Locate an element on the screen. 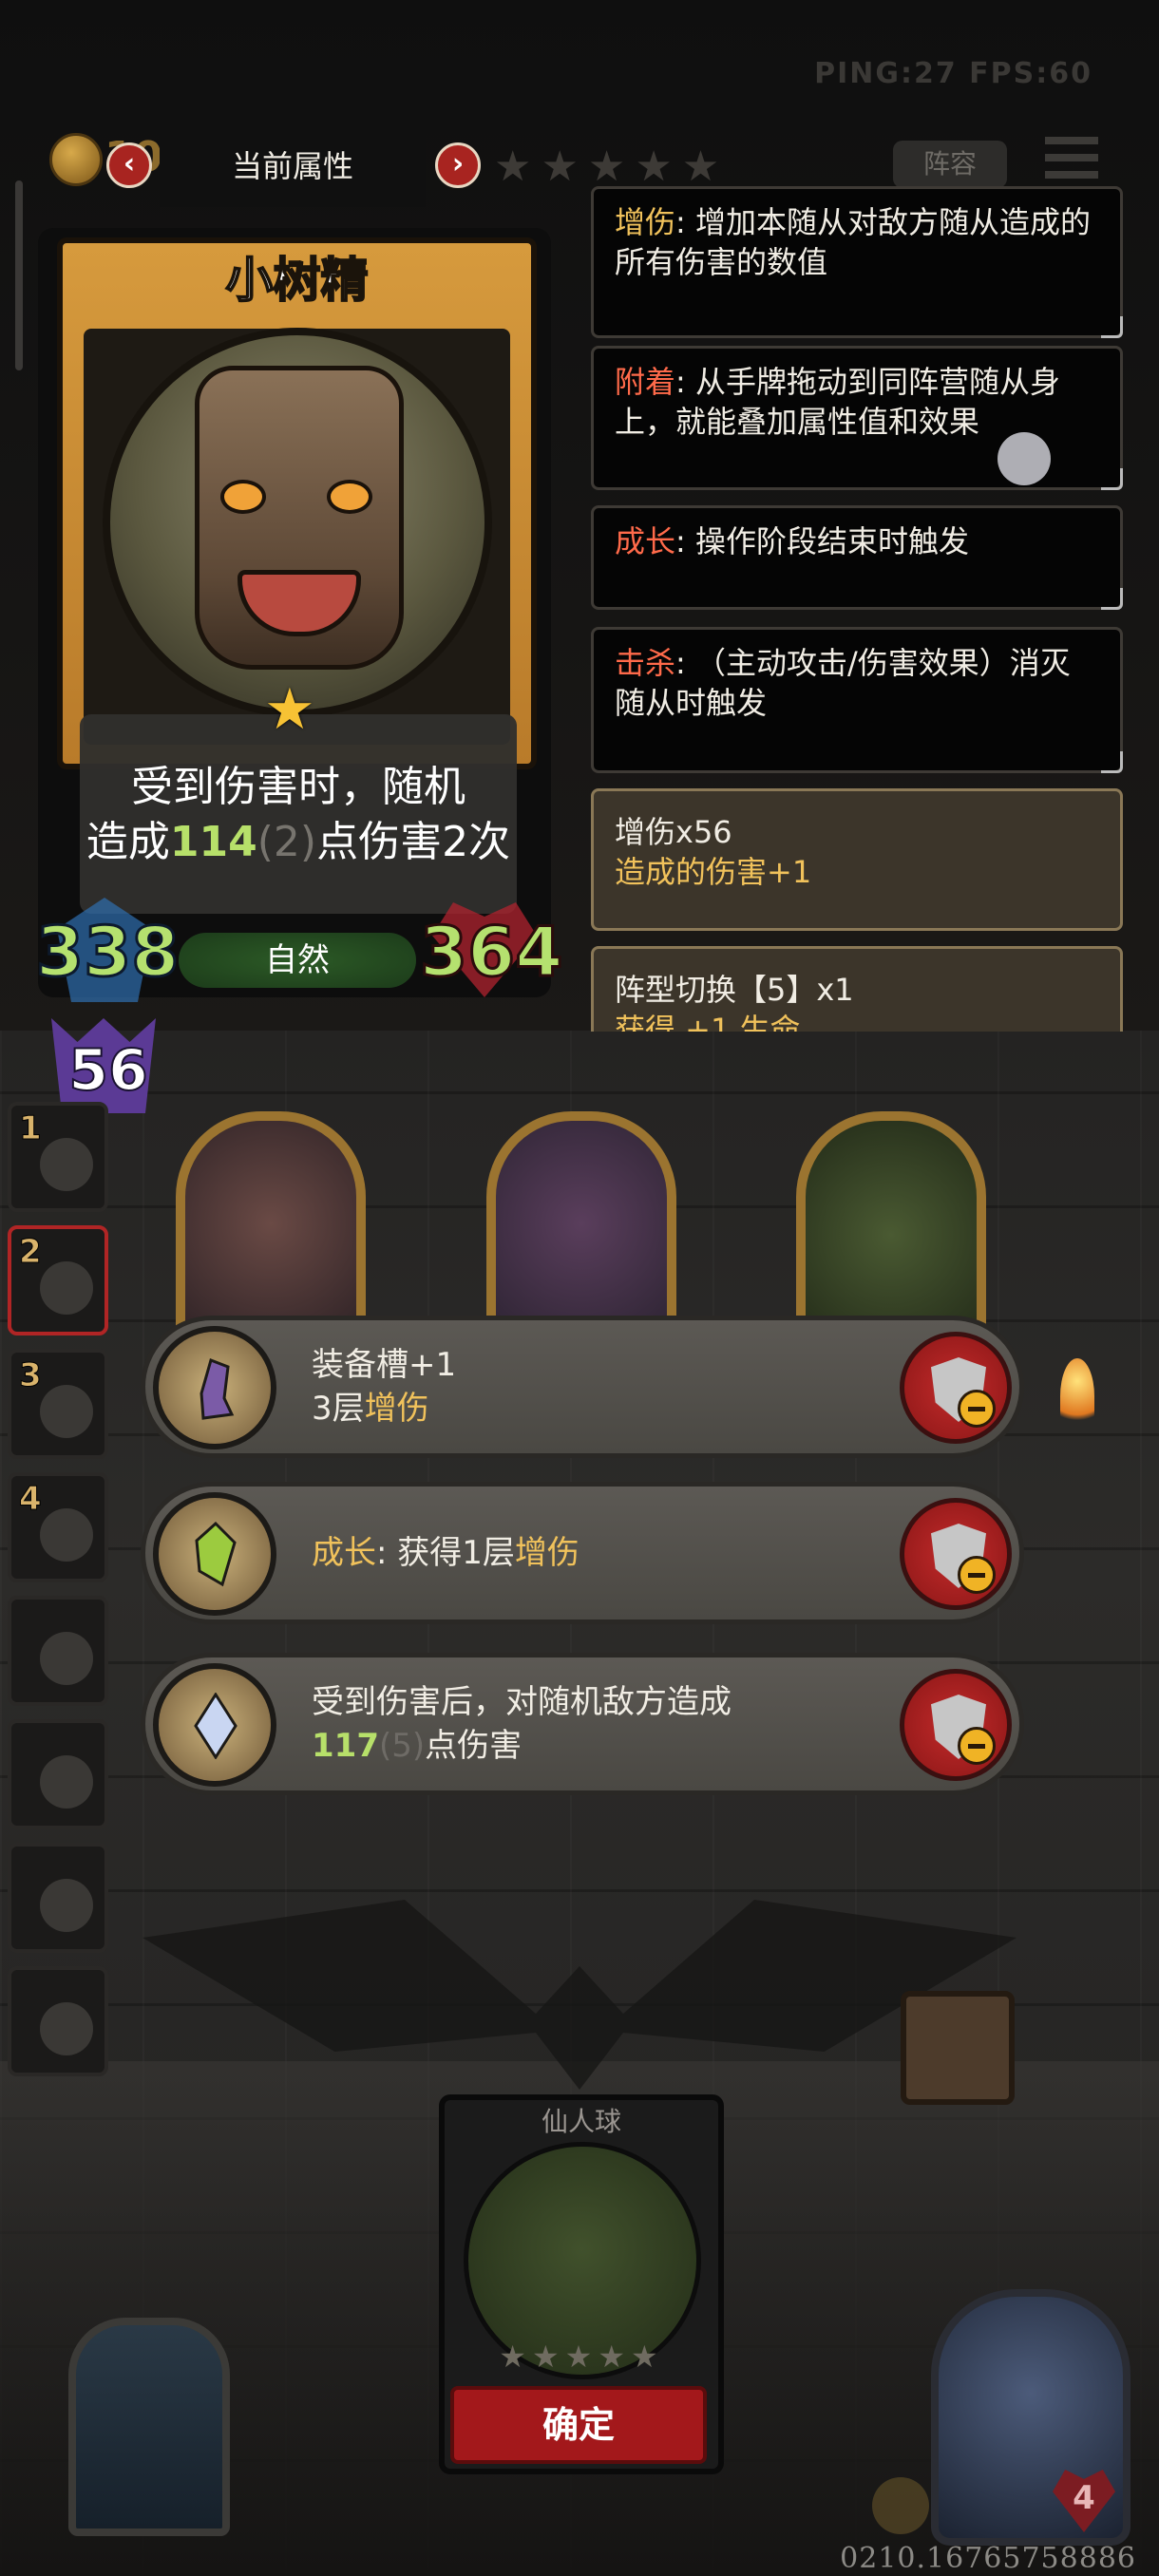 The image size is (1159, 2576). treant-eye-left is located at coordinates (243, 497).